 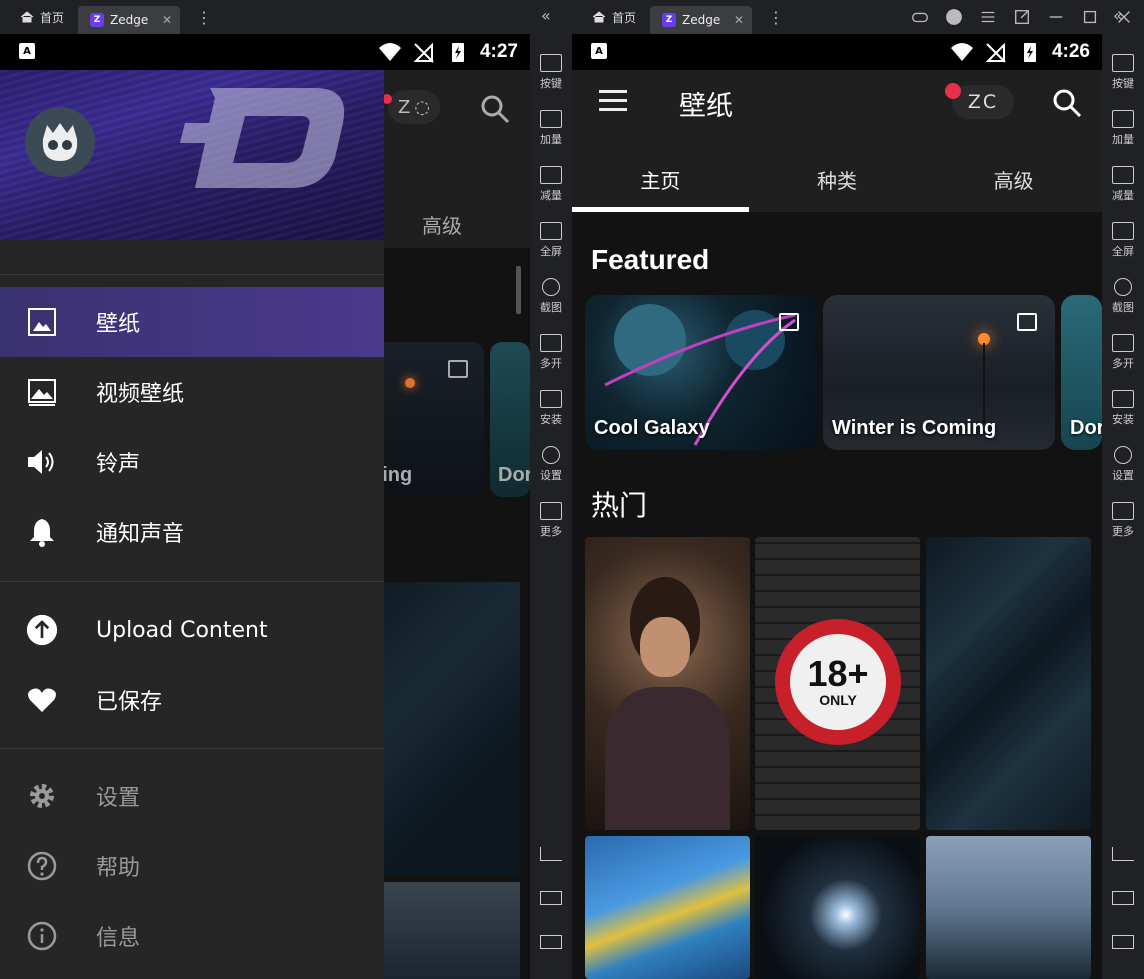 What do you see at coordinates (1081, 372) in the screenshot?
I see `featured-card-partial: Dor` at bounding box center [1081, 372].